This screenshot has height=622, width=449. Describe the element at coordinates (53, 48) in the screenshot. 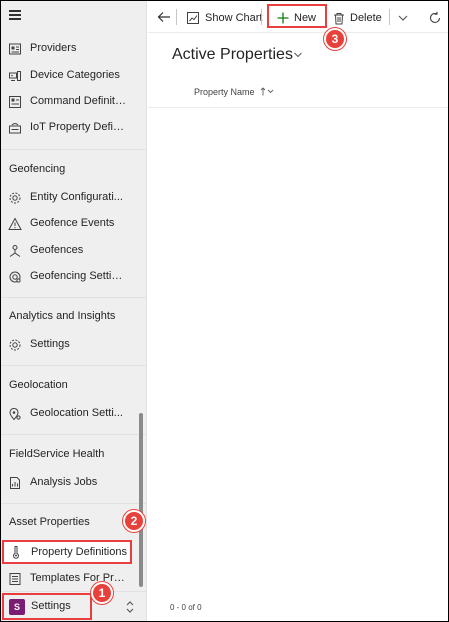

I see `sidebar-item-label: Providers` at that location.